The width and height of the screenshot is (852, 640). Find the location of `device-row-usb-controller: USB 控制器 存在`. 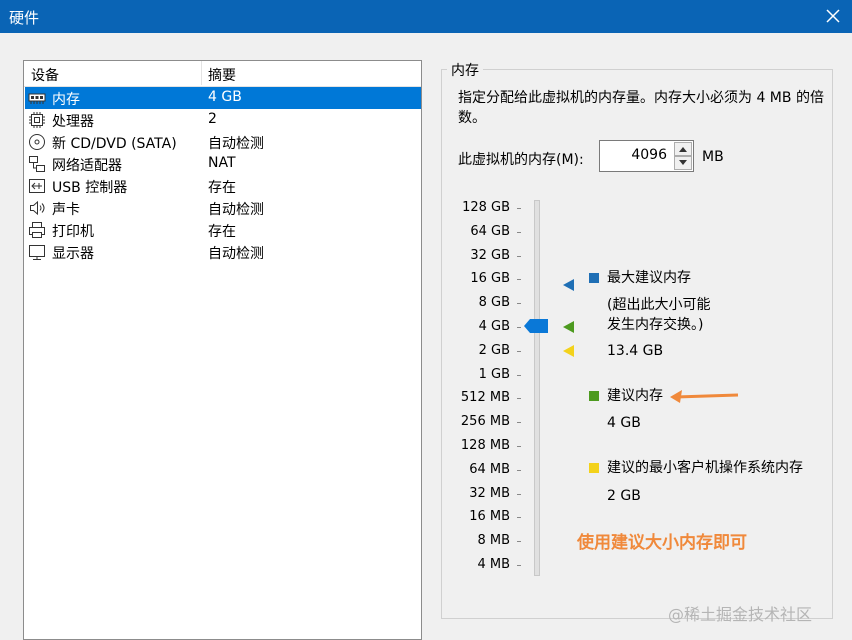

device-row-usb-controller: USB 控制器 存在 is located at coordinates (223, 186).